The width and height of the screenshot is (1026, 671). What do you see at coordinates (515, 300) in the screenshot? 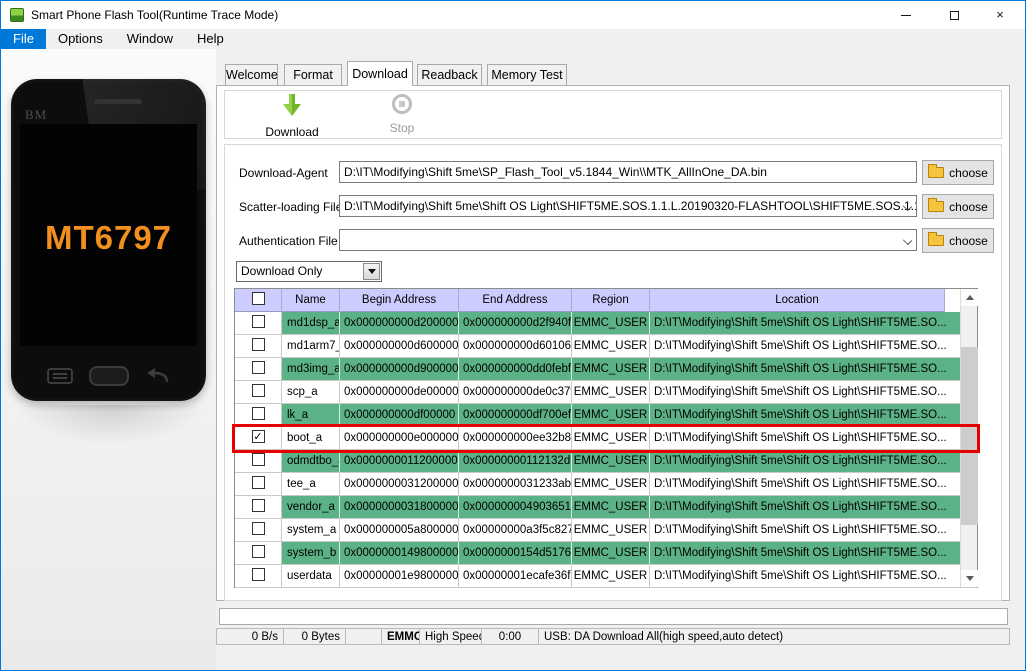
I see `header-end-address: End Address` at bounding box center [515, 300].